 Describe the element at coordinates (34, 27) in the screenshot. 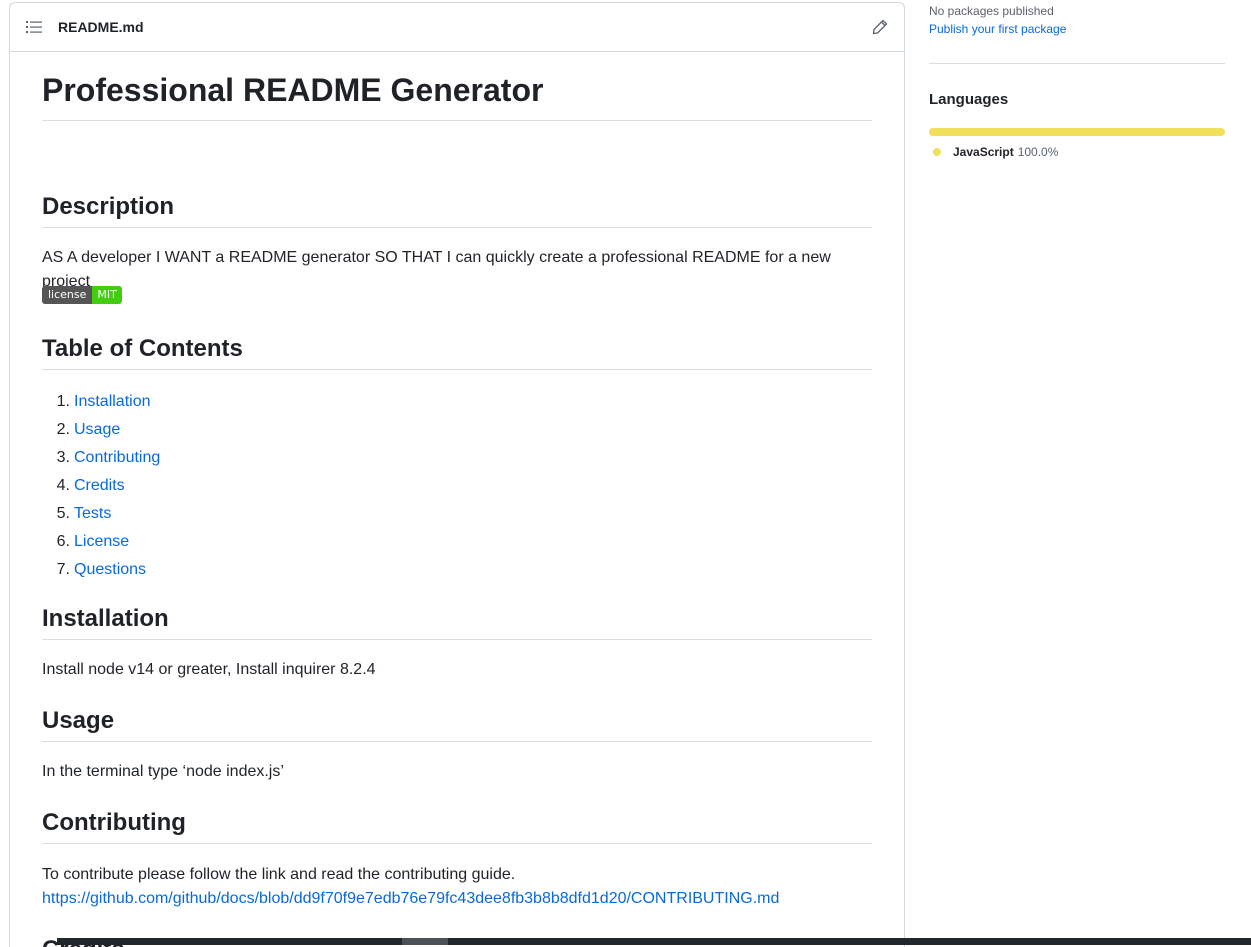

I see `list-unordered-icon` at that location.